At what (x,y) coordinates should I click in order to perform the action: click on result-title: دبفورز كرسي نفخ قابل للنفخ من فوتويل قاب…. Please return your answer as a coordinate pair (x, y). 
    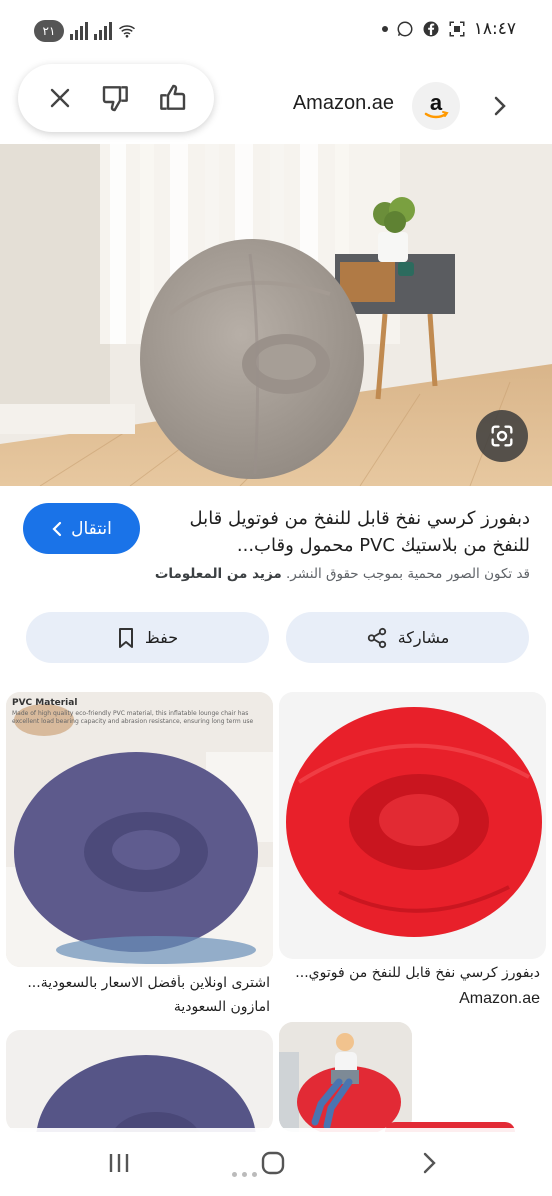
    Looking at the image, I should click on (355, 532).